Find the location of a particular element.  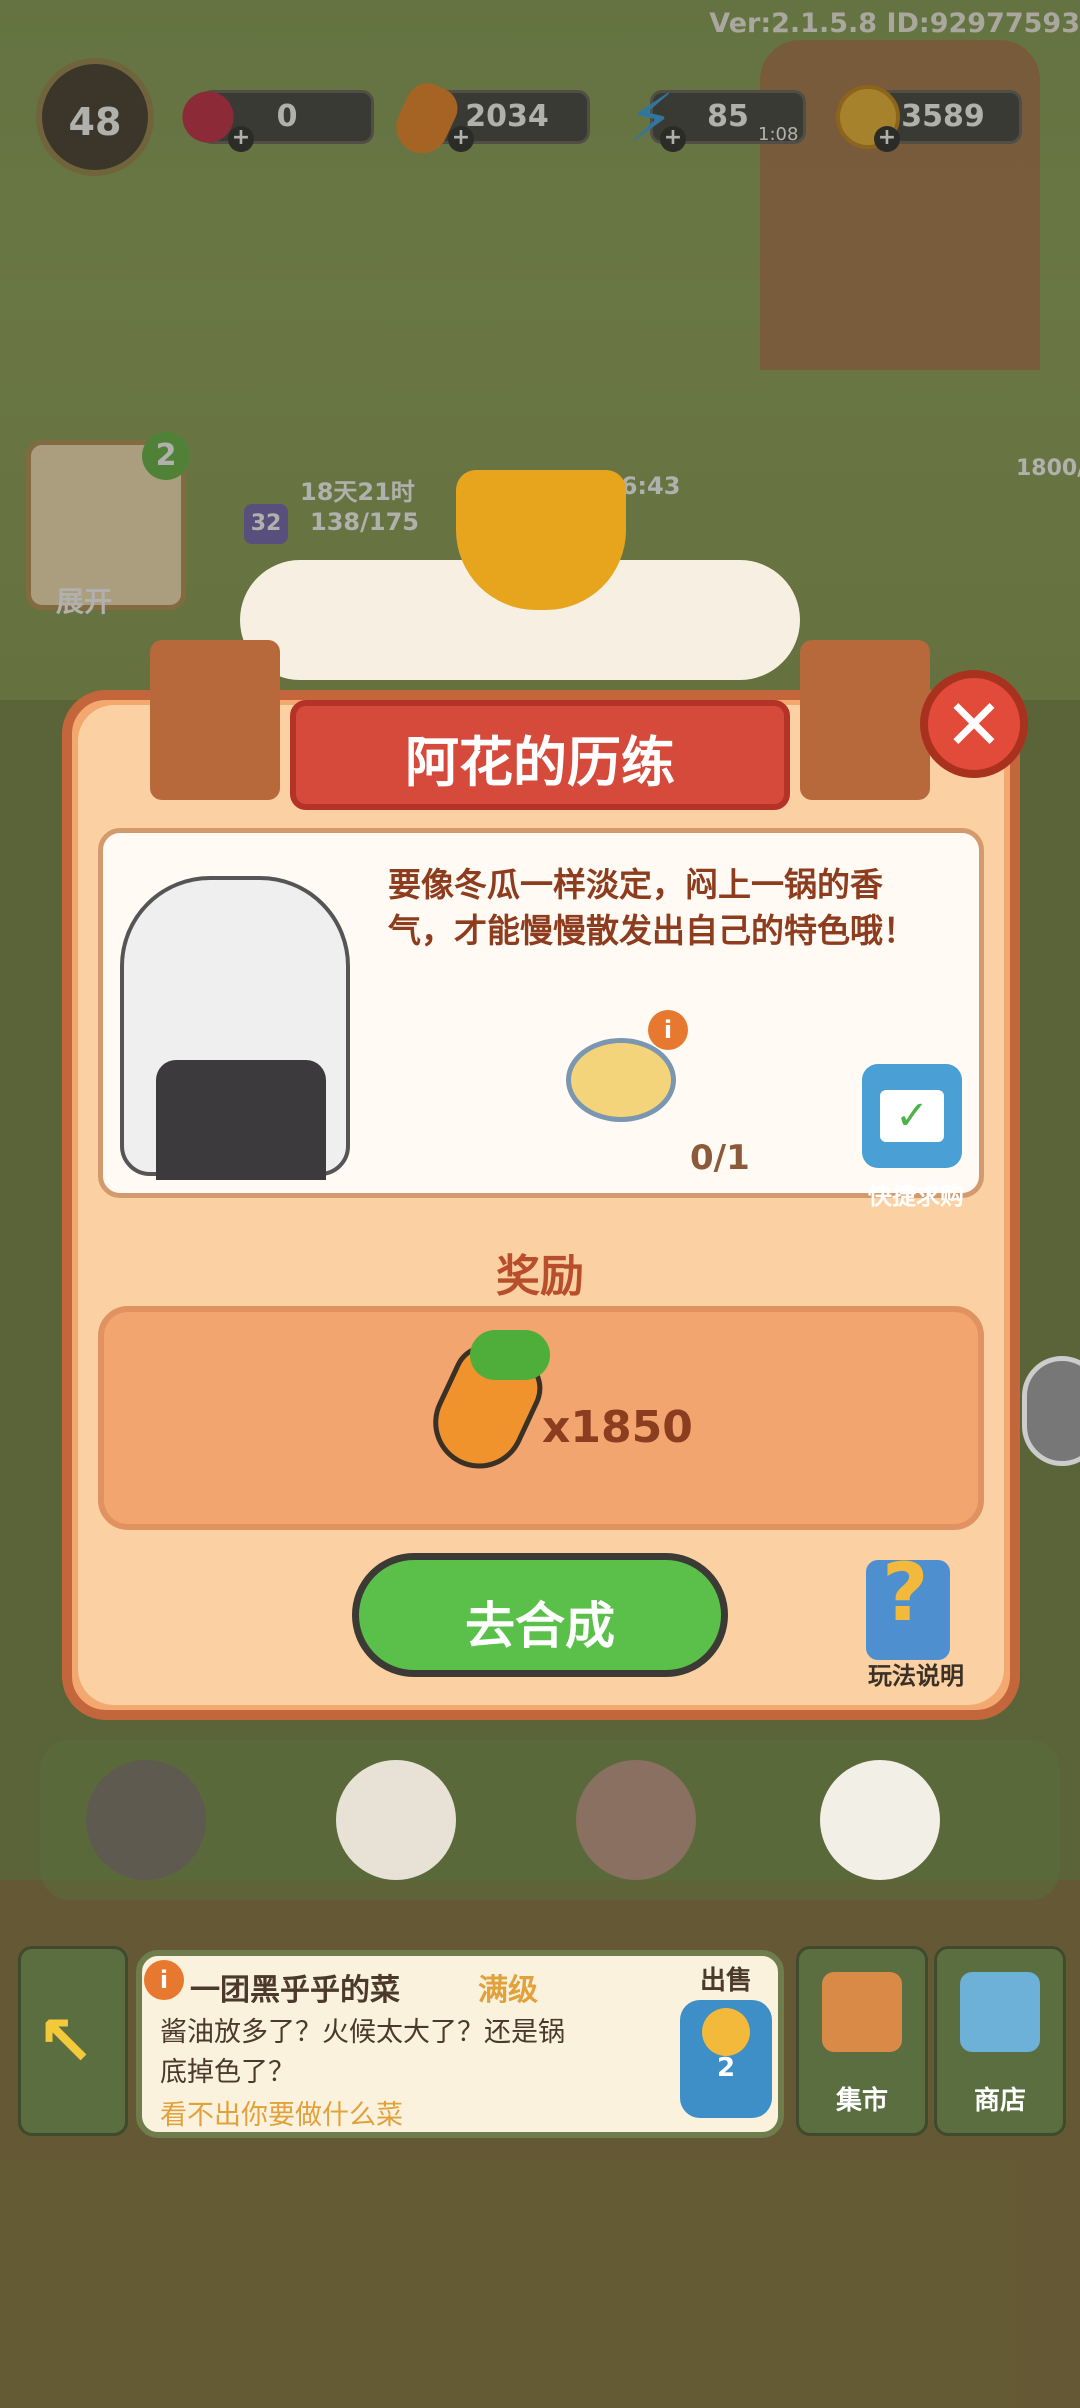

item-description: 酱油放多了？火候太大了？还是锅底掉色了？ is located at coordinates (362, 2052).